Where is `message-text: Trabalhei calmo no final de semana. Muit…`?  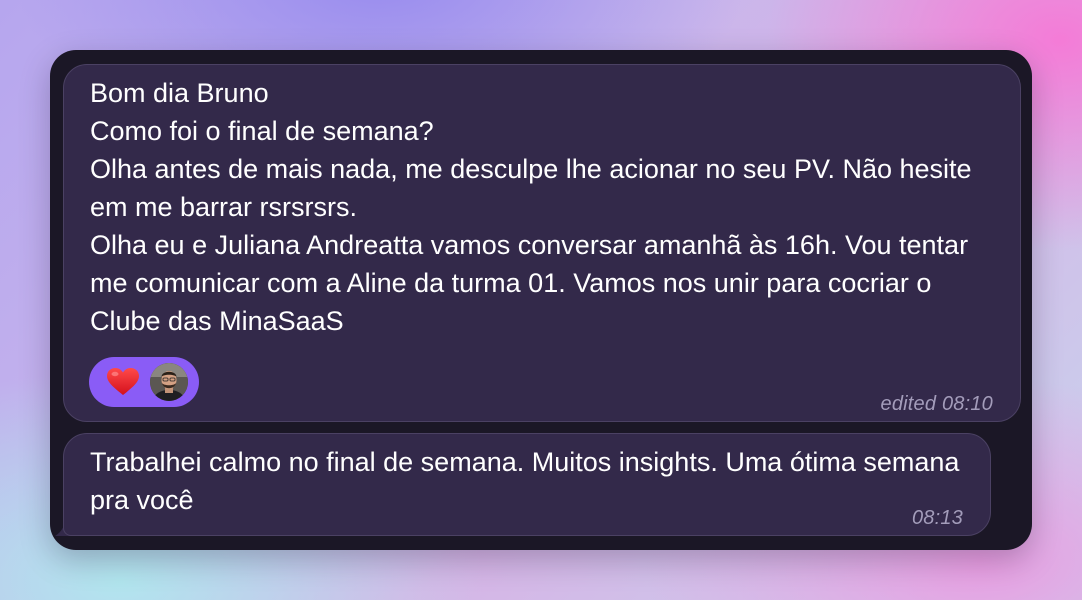 message-text: Trabalhei calmo no final de semana. Muit… is located at coordinates (530, 481).